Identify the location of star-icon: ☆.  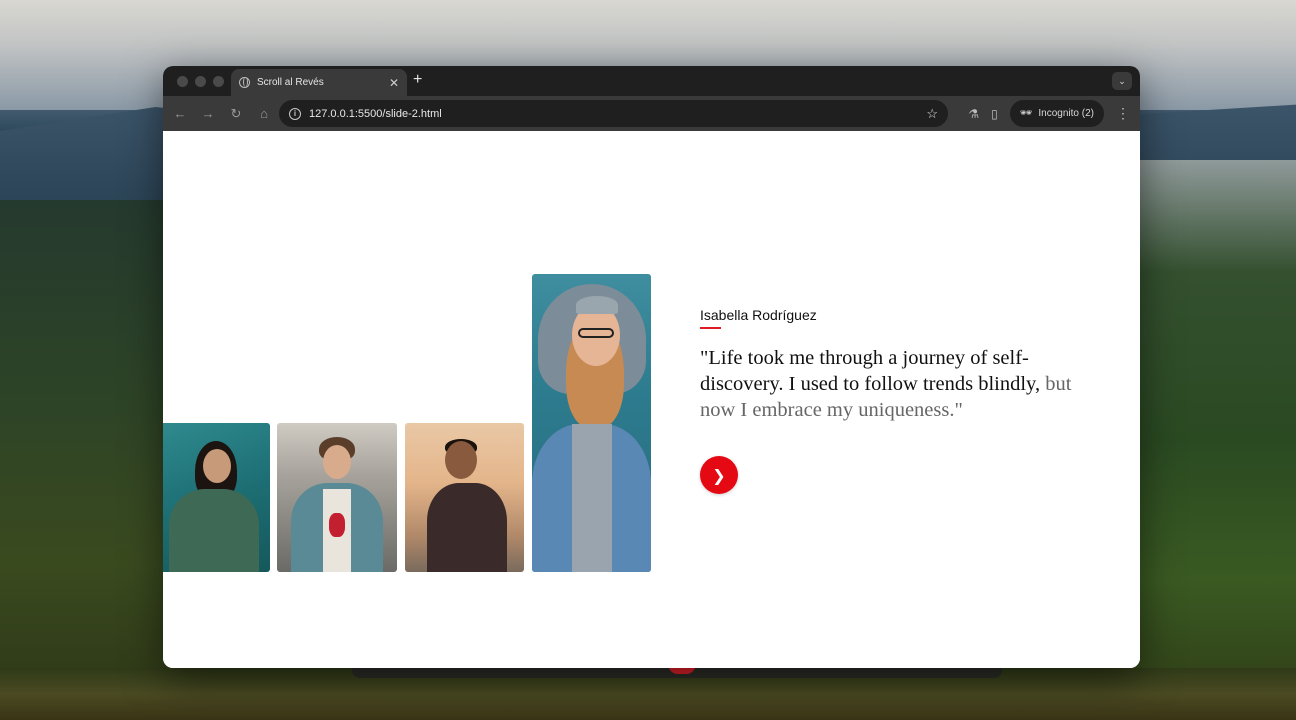
(932, 114).